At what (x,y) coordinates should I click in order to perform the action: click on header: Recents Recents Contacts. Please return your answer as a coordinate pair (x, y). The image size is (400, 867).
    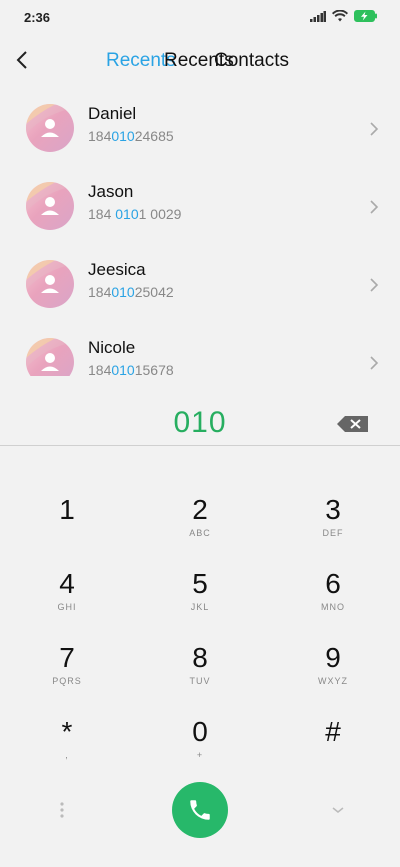
    Looking at the image, I should click on (200, 60).